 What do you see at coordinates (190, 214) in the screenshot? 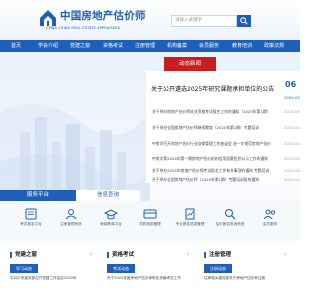
I see `report-icon` at bounding box center [190, 214].